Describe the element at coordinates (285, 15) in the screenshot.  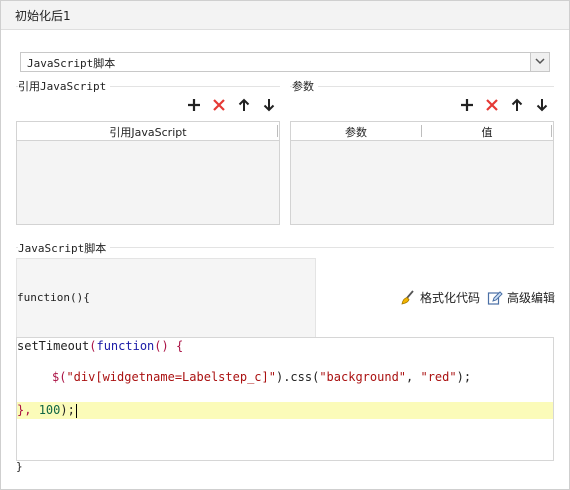
I see `title-bar: 初始化后1` at that location.